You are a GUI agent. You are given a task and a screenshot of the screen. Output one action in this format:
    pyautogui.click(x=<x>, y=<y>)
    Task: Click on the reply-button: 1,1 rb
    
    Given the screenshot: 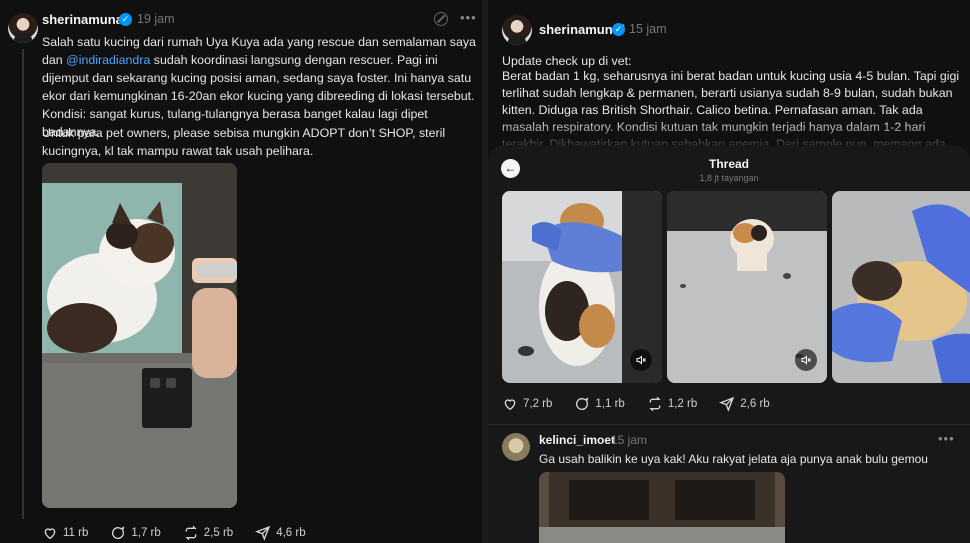 What is the action you would take?
    pyautogui.click(x=599, y=404)
    